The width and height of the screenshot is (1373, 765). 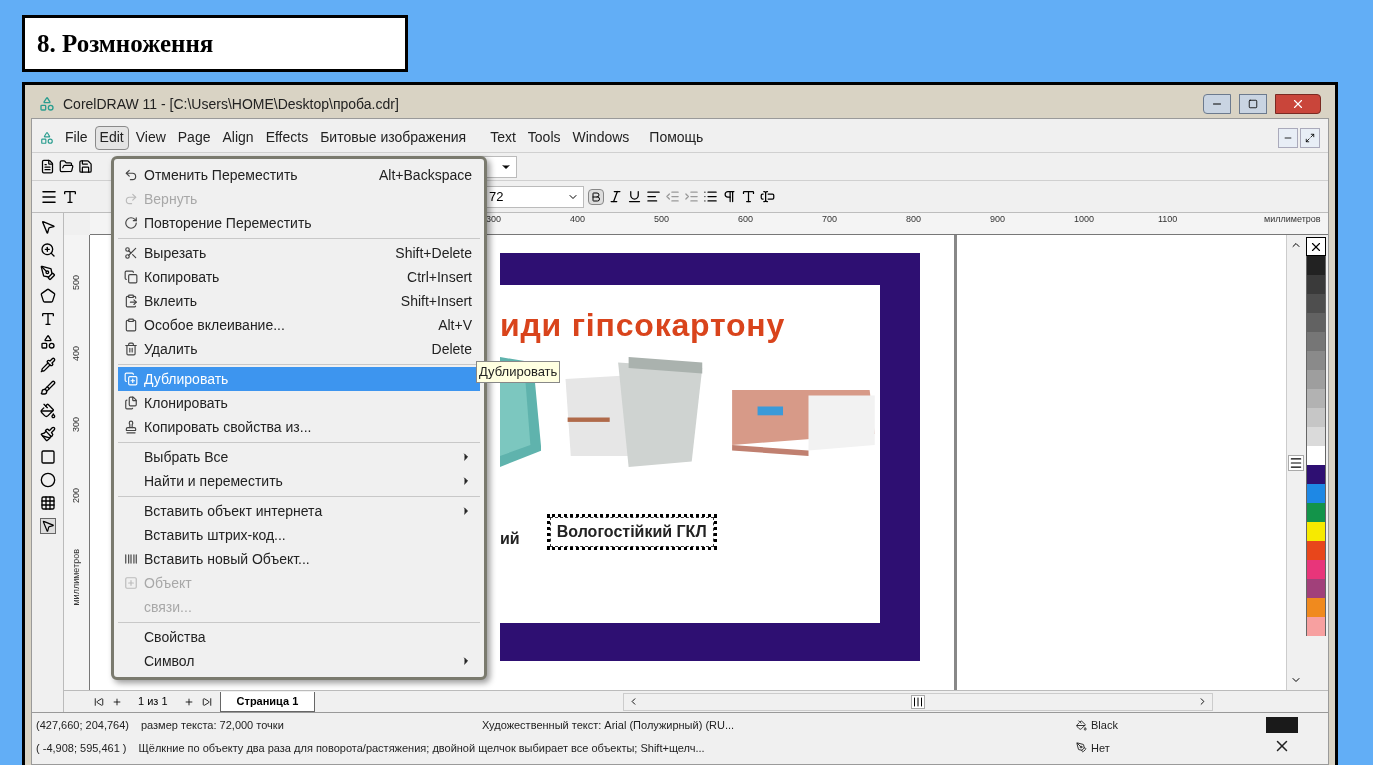 What do you see at coordinates (299, 457) in the screenshot?
I see `menu-item: Выбрать Все` at bounding box center [299, 457].